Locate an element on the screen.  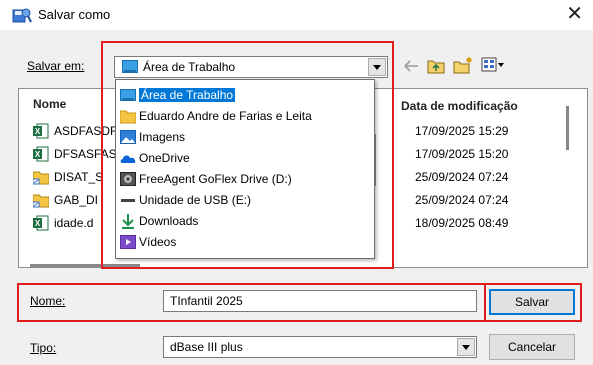
column-header-name: Nome is located at coordinates (49, 104).